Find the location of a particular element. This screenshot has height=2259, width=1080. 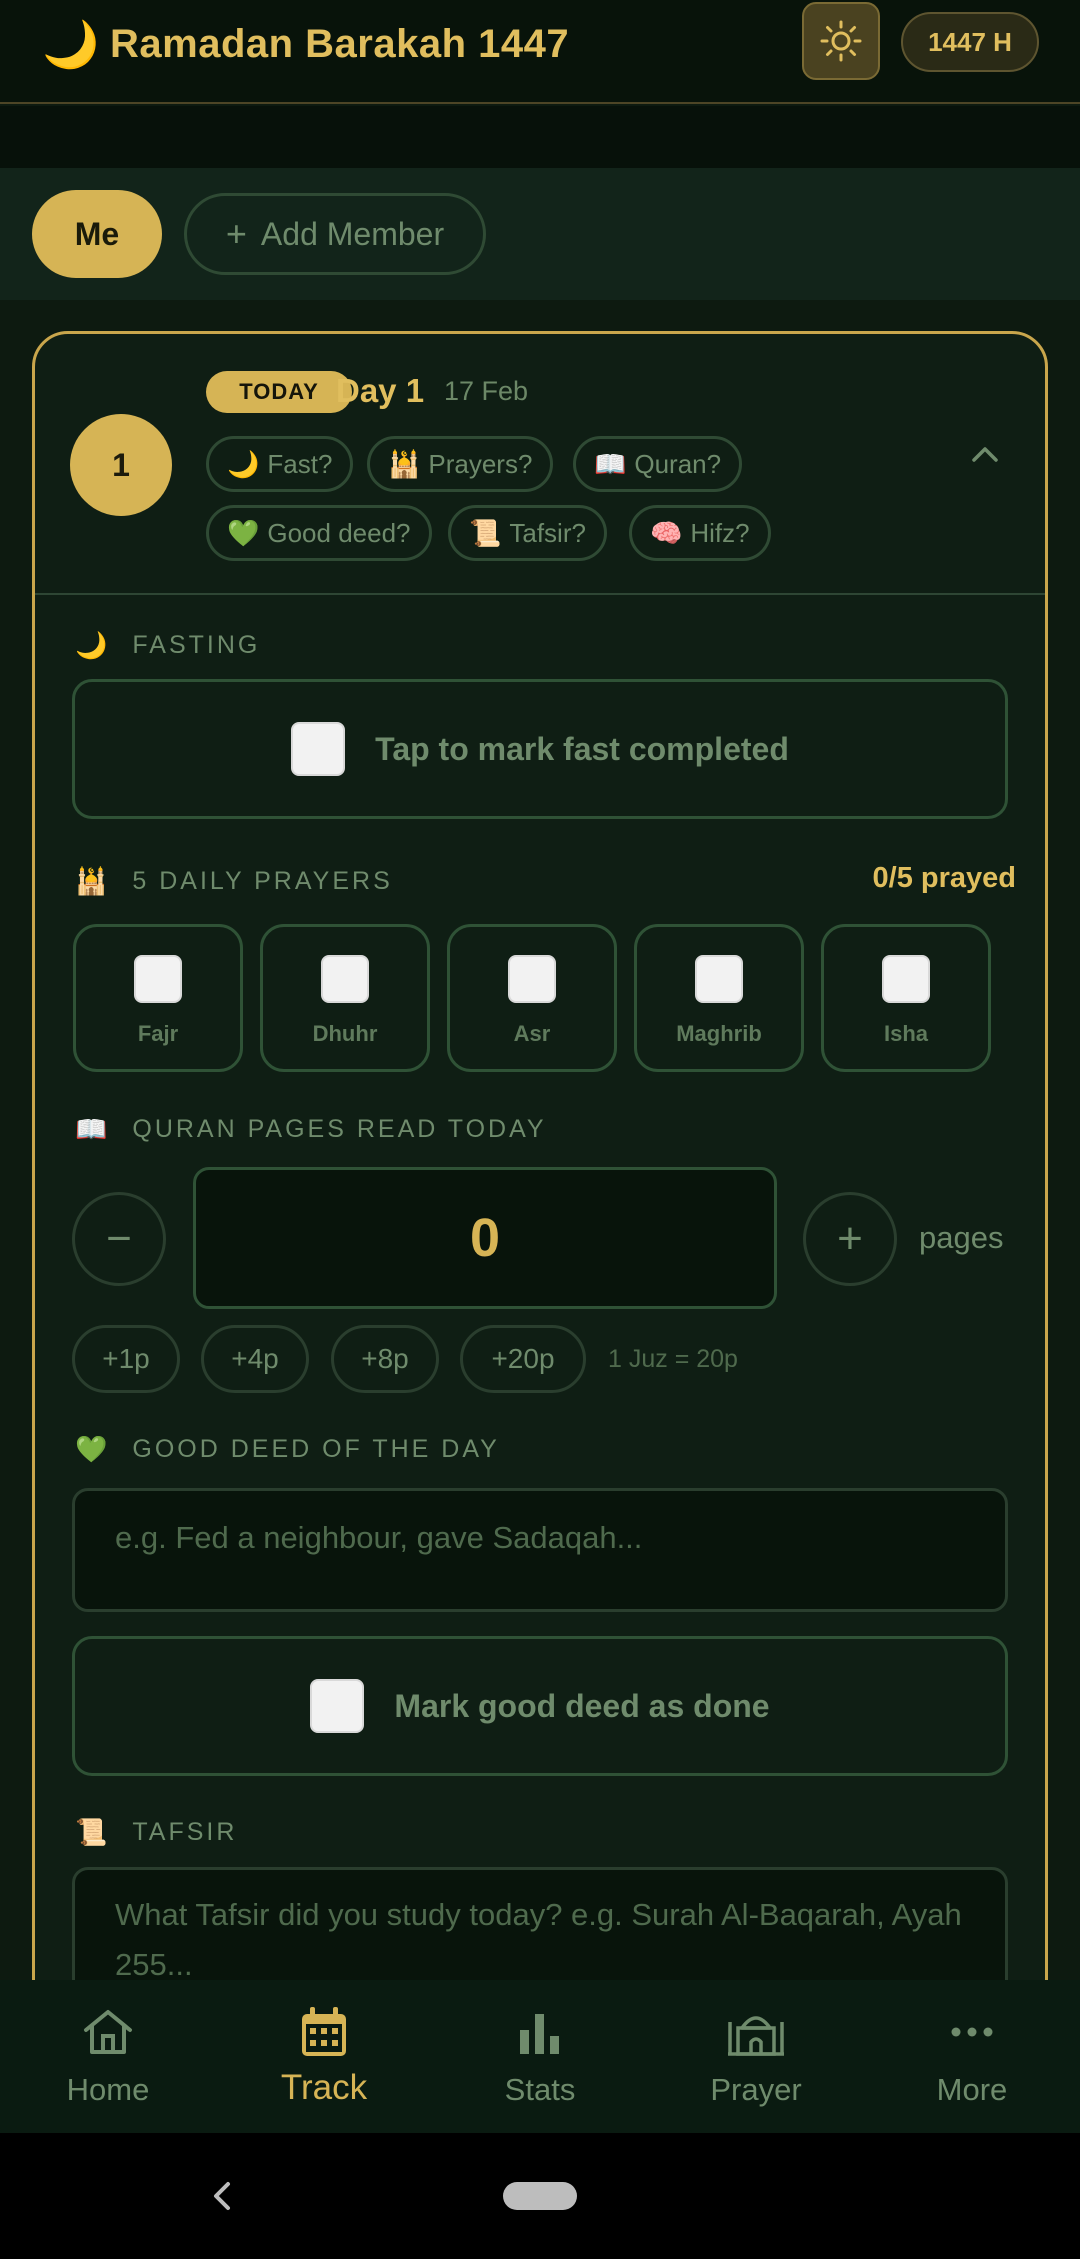

quick-add-4p: +4p is located at coordinates (255, 1359).